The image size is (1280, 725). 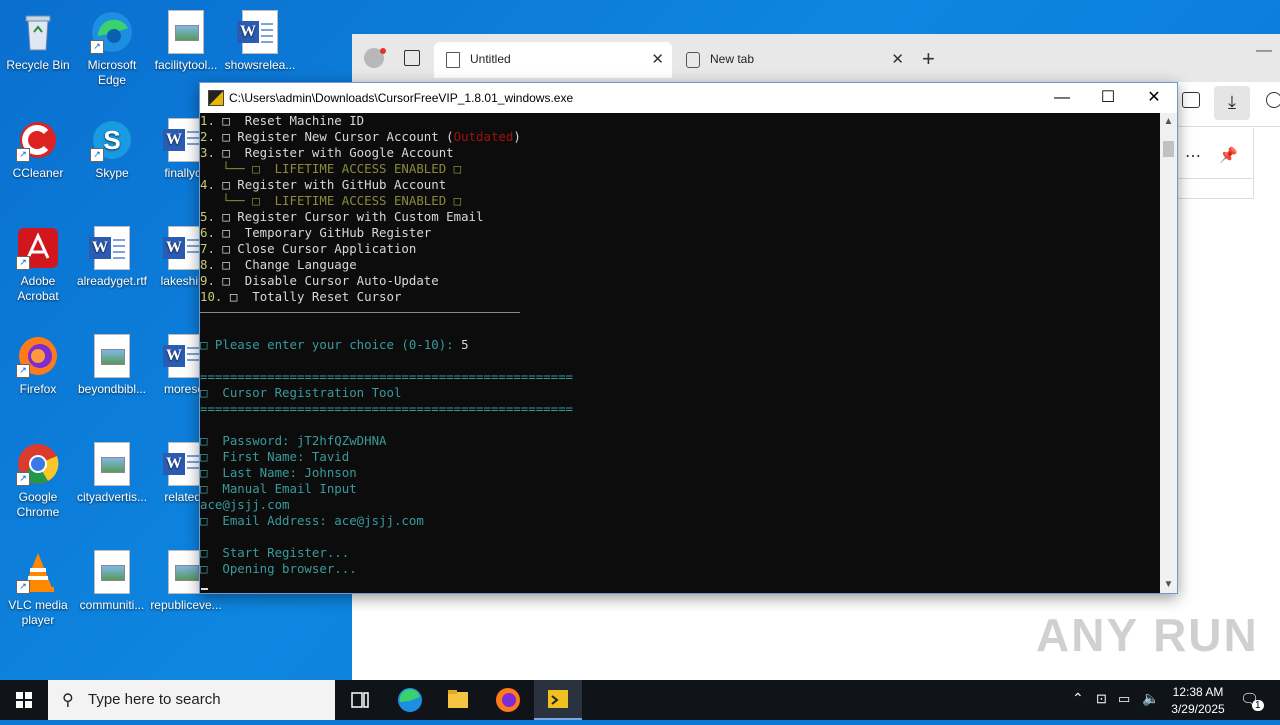 I want to click on taskbar-console-app, so click(x=558, y=700).